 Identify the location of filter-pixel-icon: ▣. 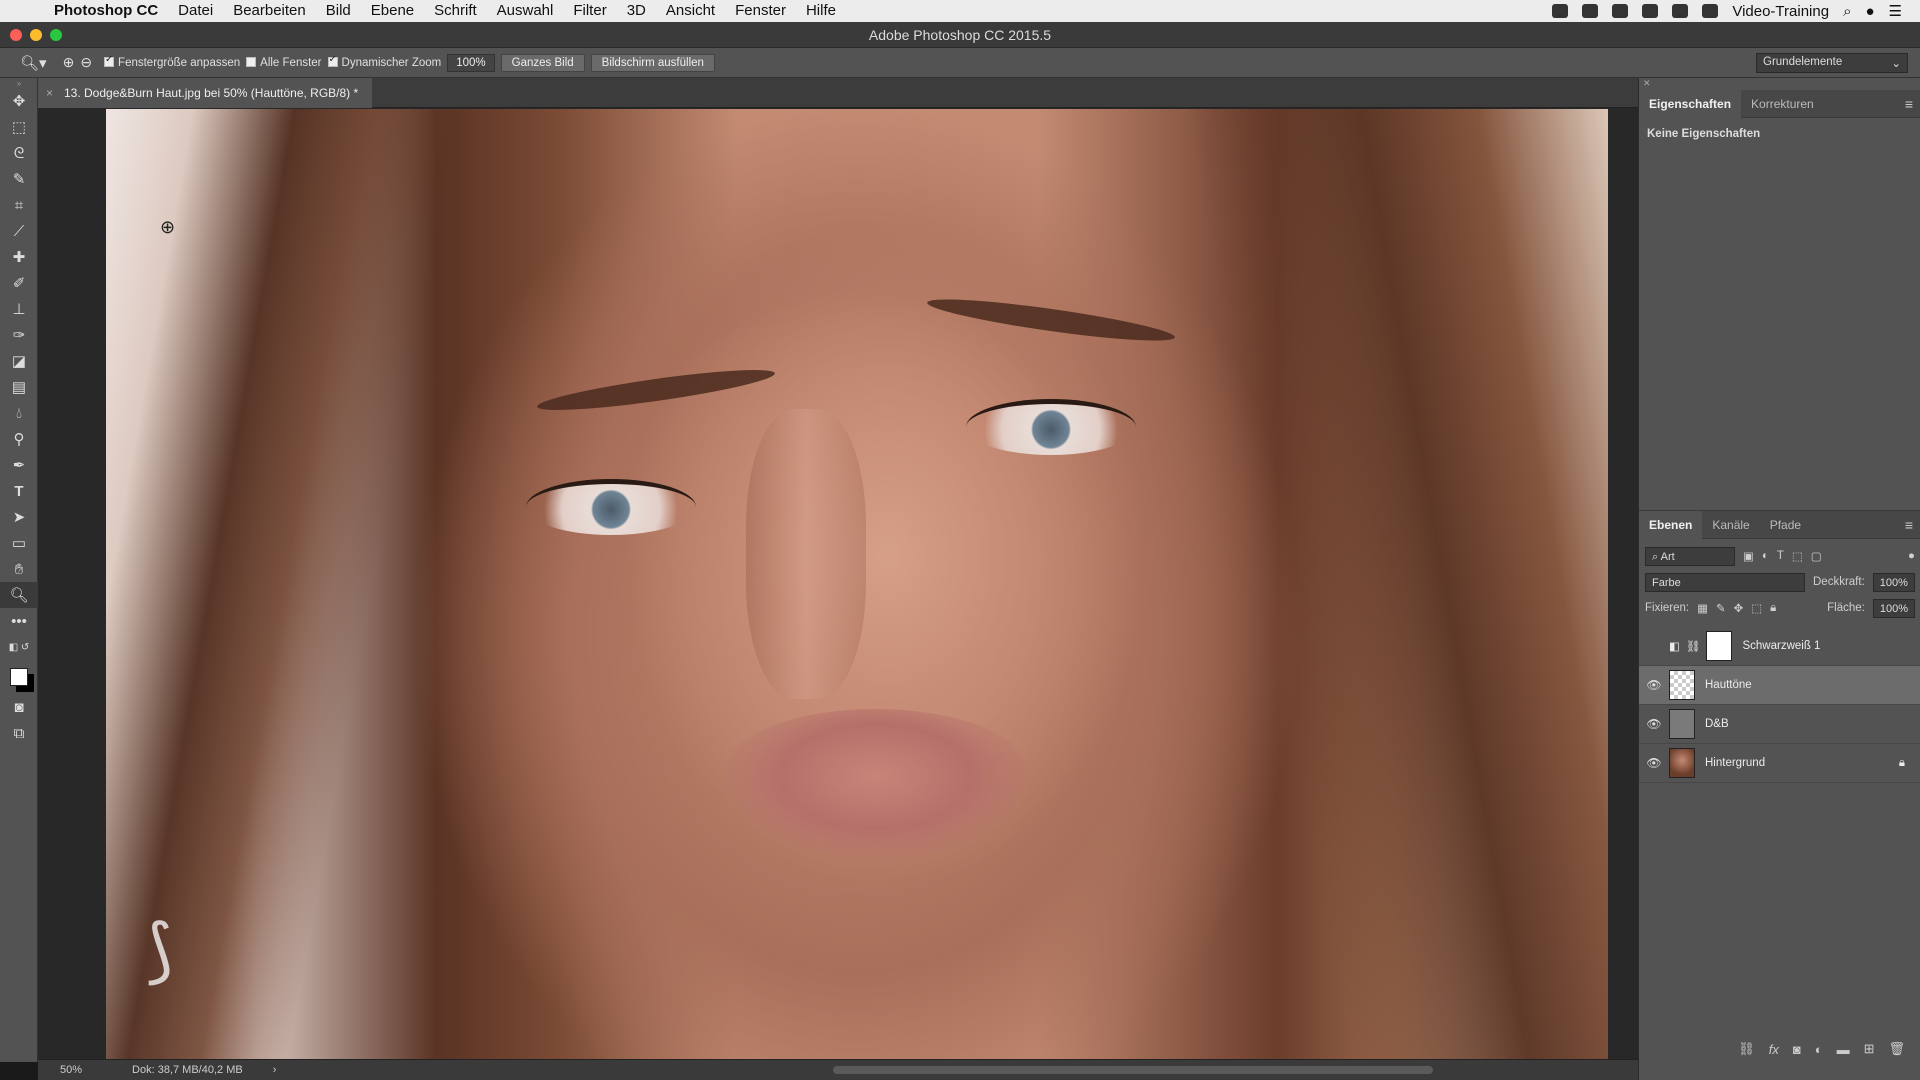
(1748, 556).